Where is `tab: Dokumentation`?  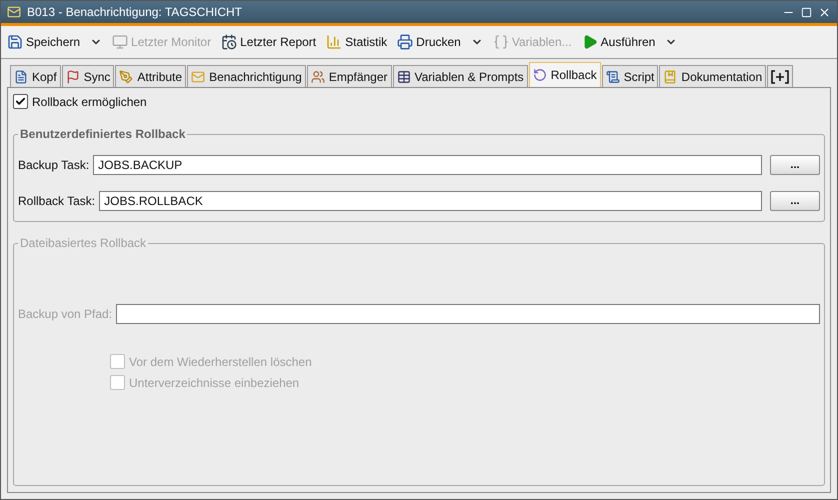 tab: Dokumentation is located at coordinates (712, 76).